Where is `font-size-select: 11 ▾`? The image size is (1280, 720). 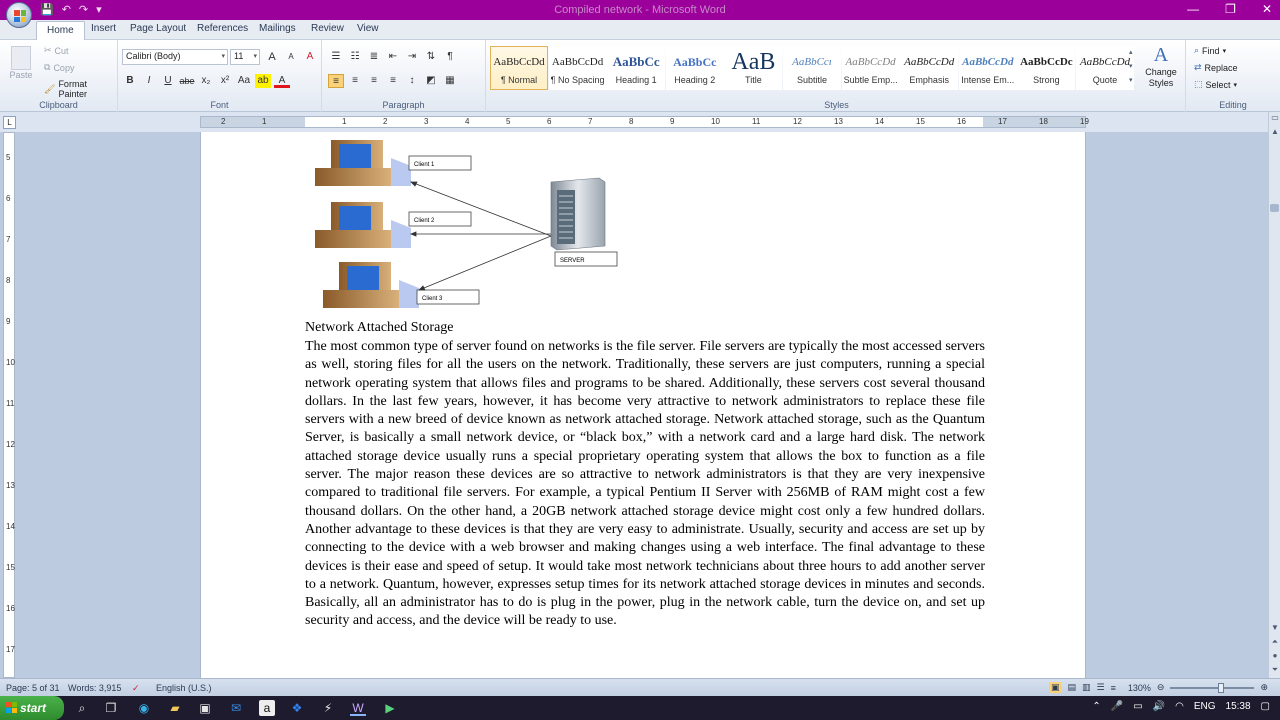
font-size-select: 11 ▾ is located at coordinates (245, 57).